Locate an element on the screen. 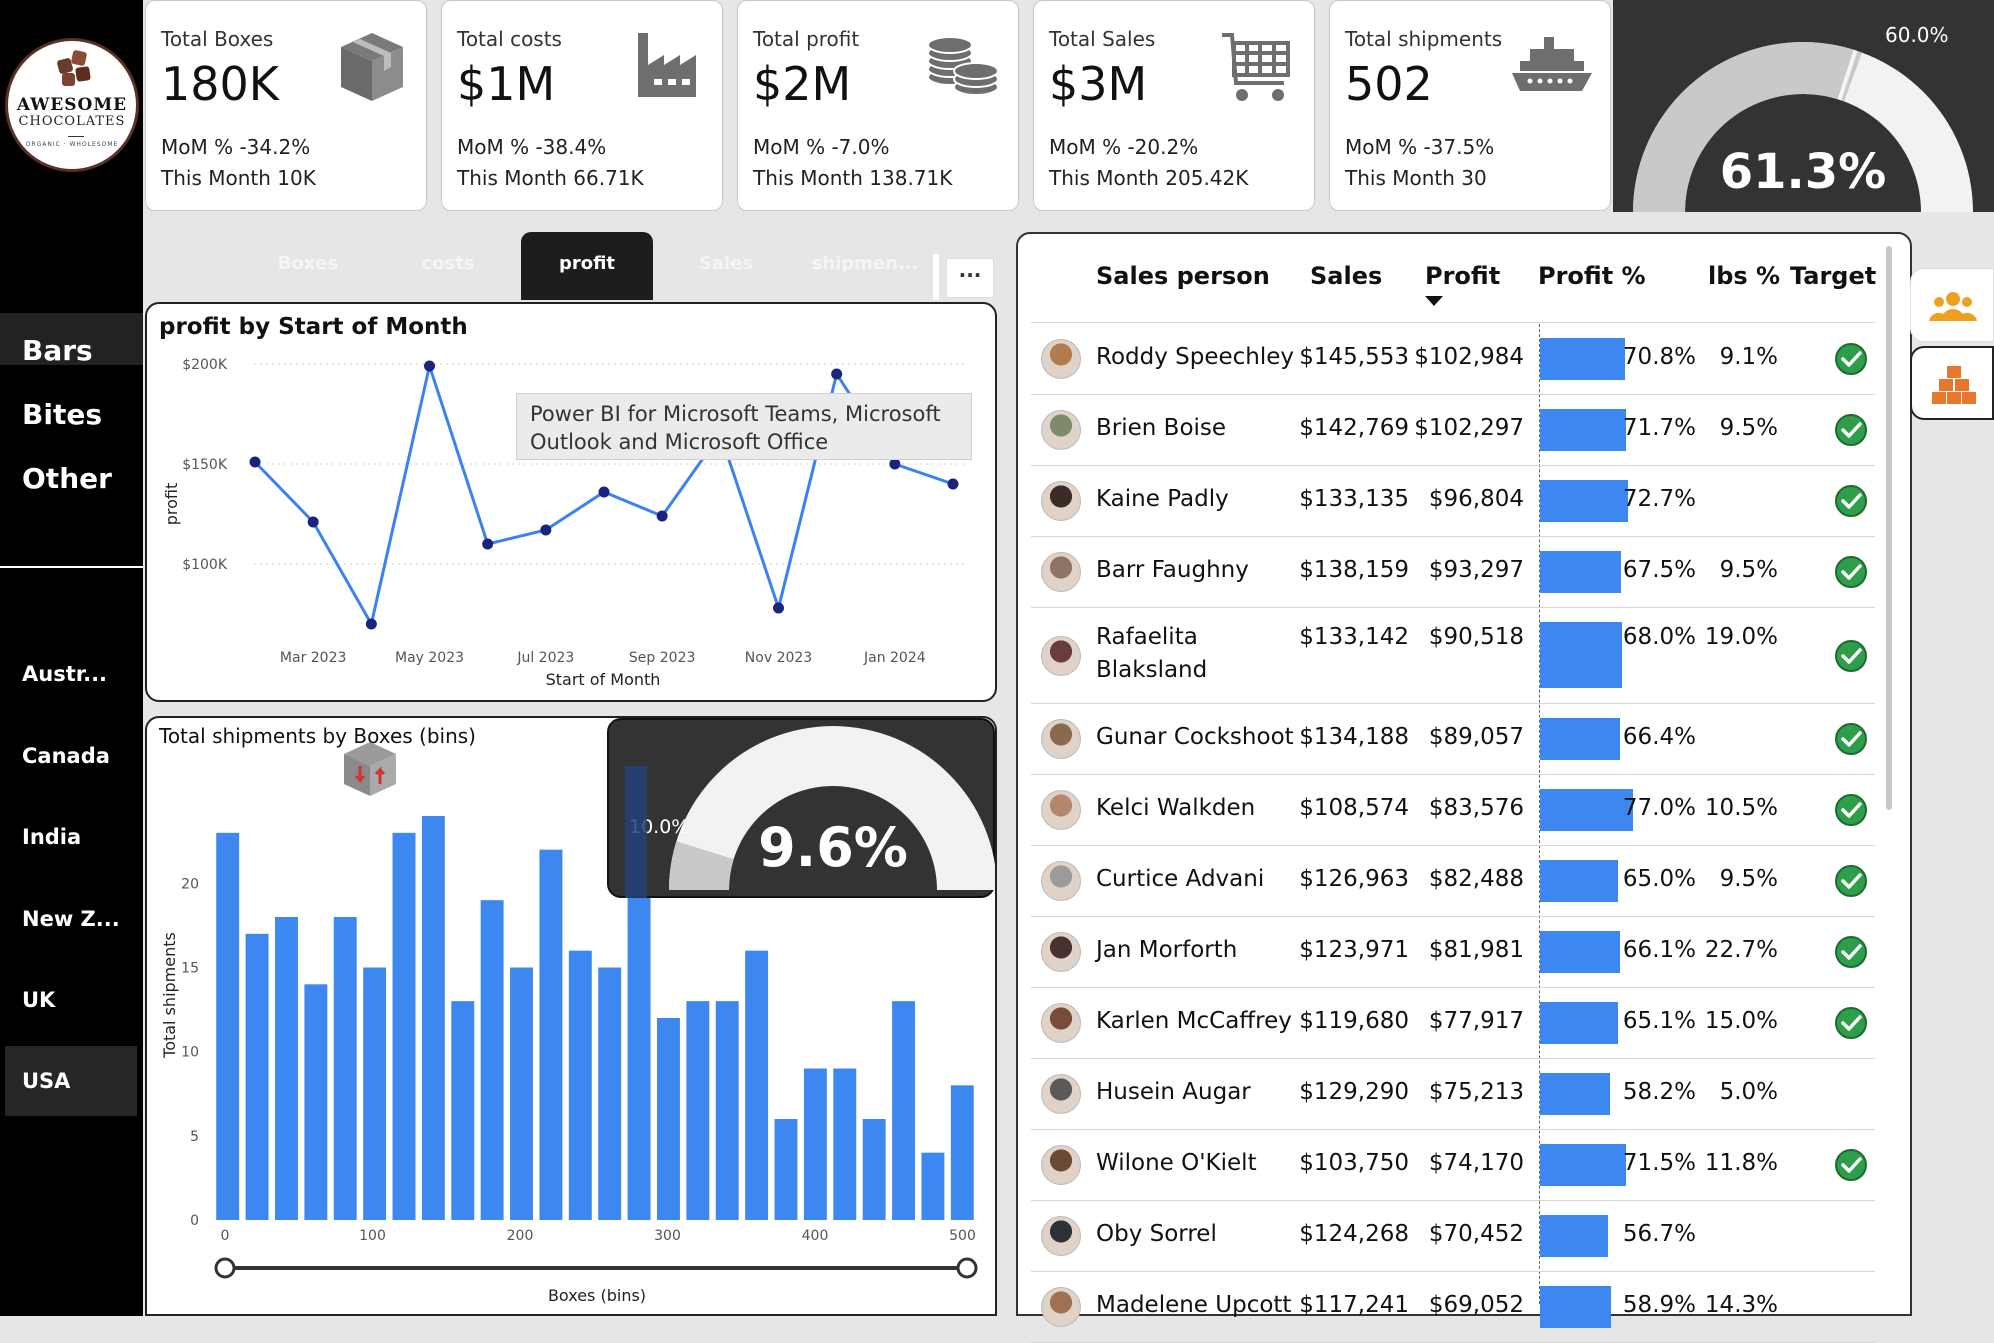  category-bites: Bites is located at coordinates (71, 414).